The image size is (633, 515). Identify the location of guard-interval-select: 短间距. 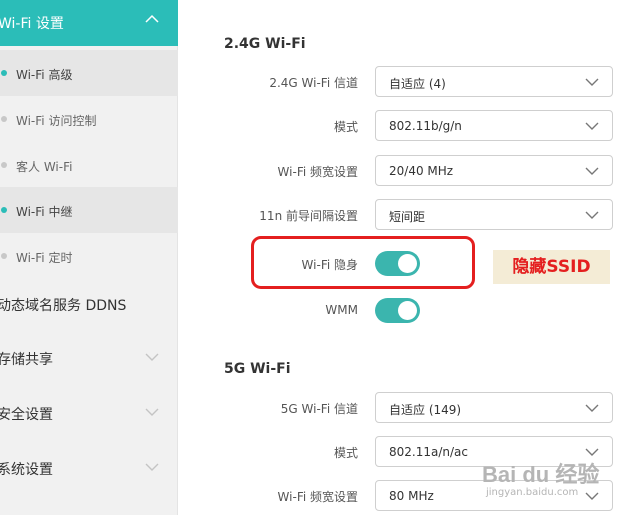
(494, 214).